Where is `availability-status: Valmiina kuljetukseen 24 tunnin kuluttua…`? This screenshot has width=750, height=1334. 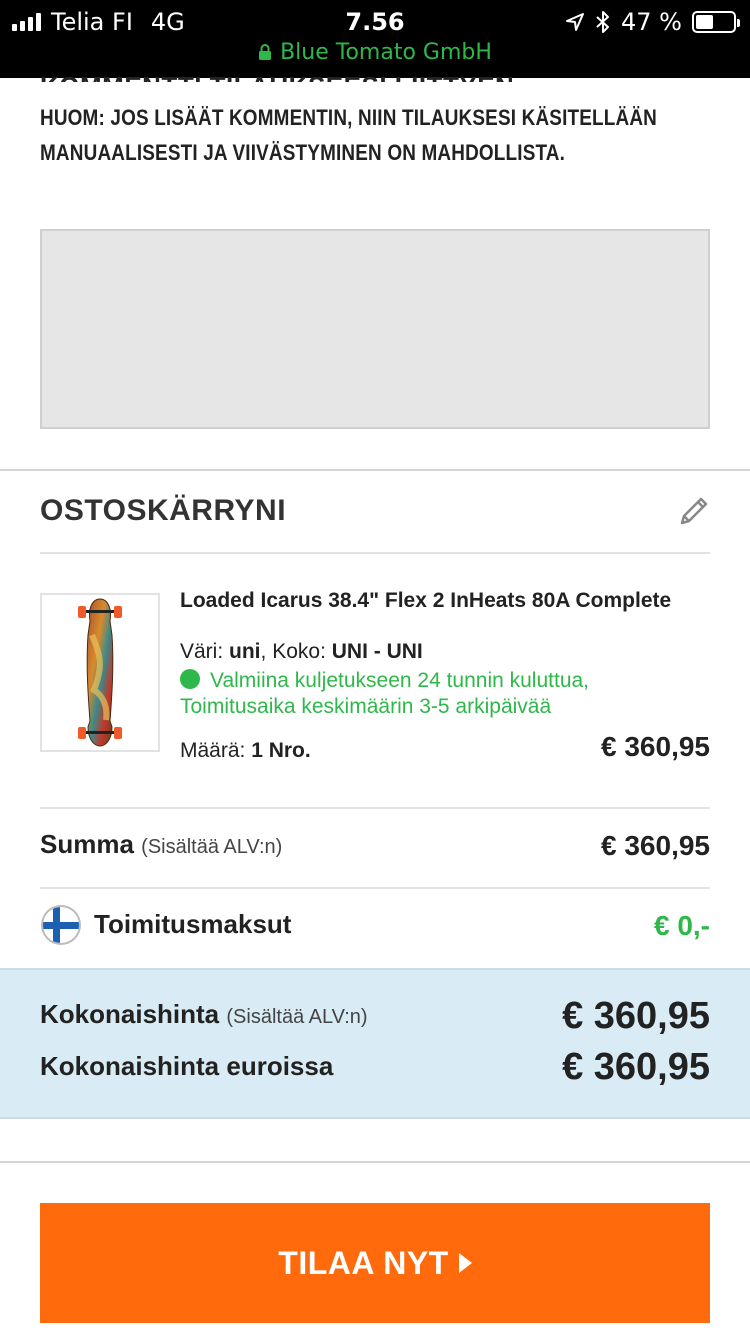
availability-status: Valmiina kuljetukseen 24 tunnin kuluttua… is located at coordinates (440, 694).